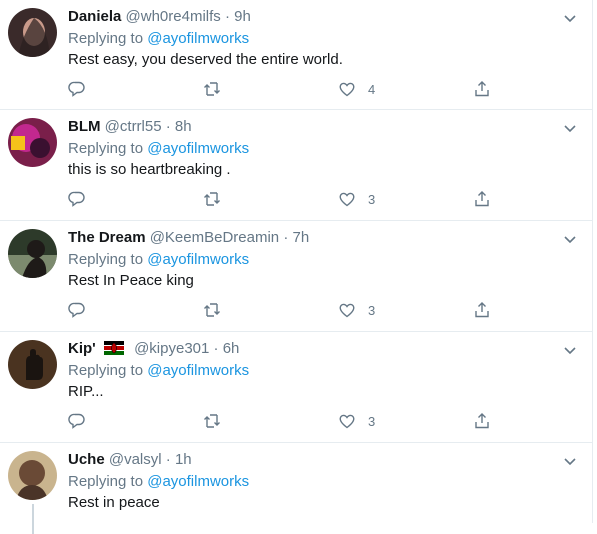 The image size is (597, 534). I want to click on timestamp: 9h, so click(242, 16).